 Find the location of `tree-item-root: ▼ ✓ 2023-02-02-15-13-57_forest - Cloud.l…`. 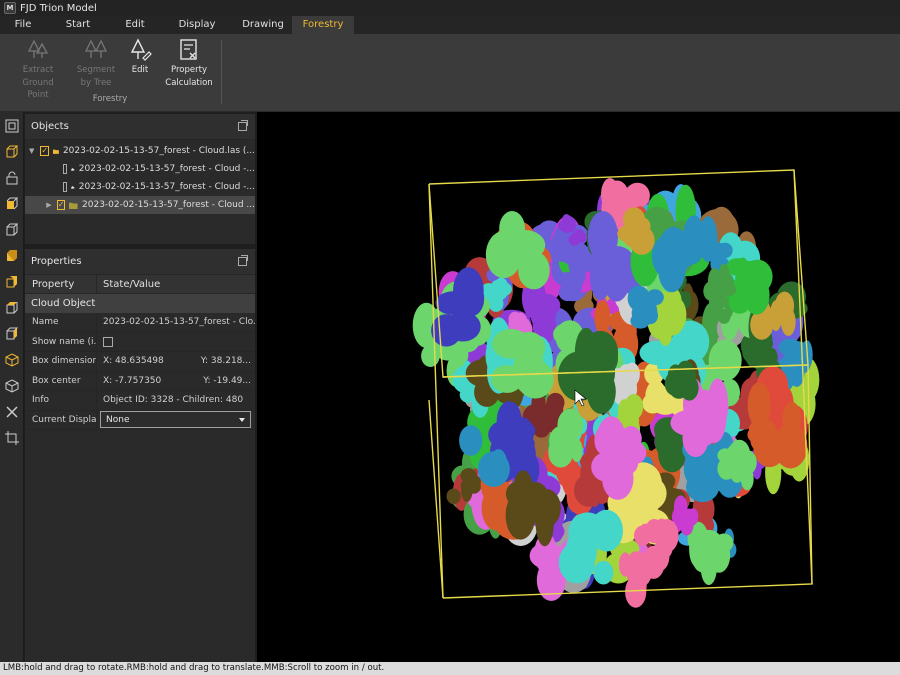

tree-item-root: ▼ ✓ 2023-02-02-15-13-57_forest - Cloud.l… is located at coordinates (140, 151).